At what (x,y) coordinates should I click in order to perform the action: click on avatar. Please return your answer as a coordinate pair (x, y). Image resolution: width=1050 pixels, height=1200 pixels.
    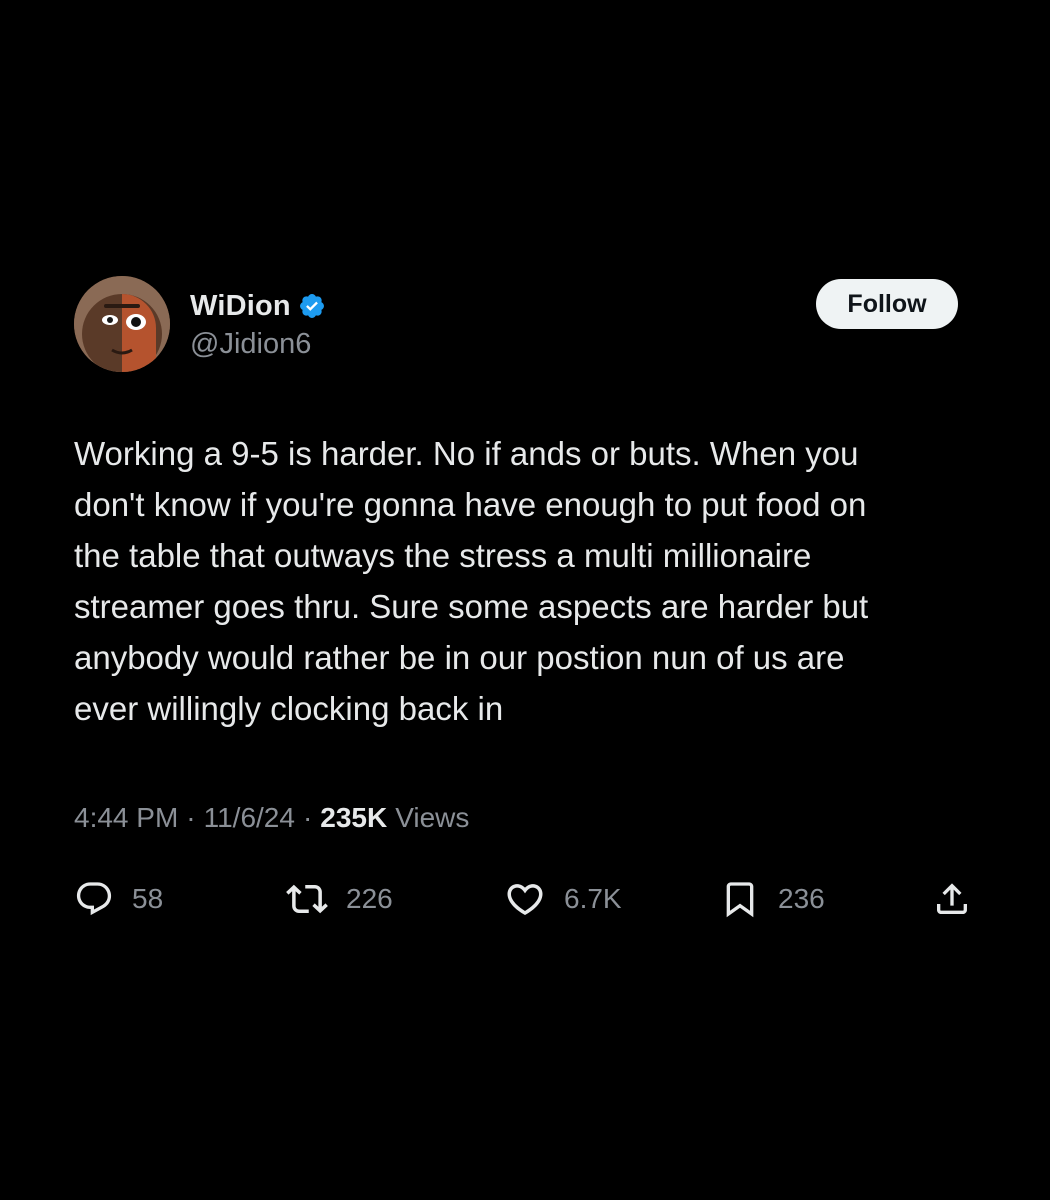
    Looking at the image, I should click on (122, 324).